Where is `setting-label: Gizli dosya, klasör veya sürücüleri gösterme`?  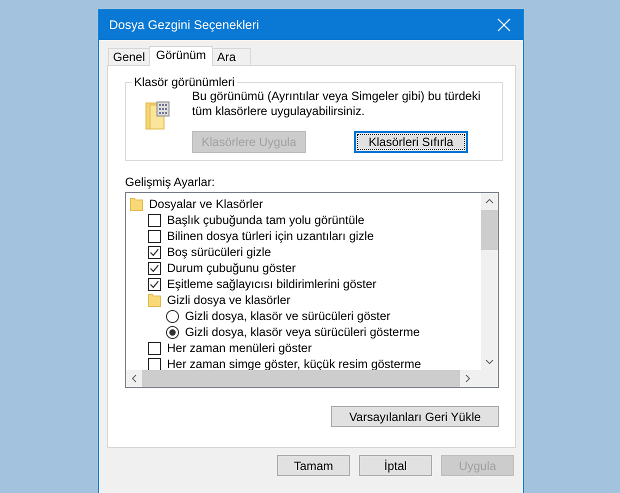 setting-label: Gizli dosya, klasör veya sürücüleri gösterme is located at coordinates (302, 332).